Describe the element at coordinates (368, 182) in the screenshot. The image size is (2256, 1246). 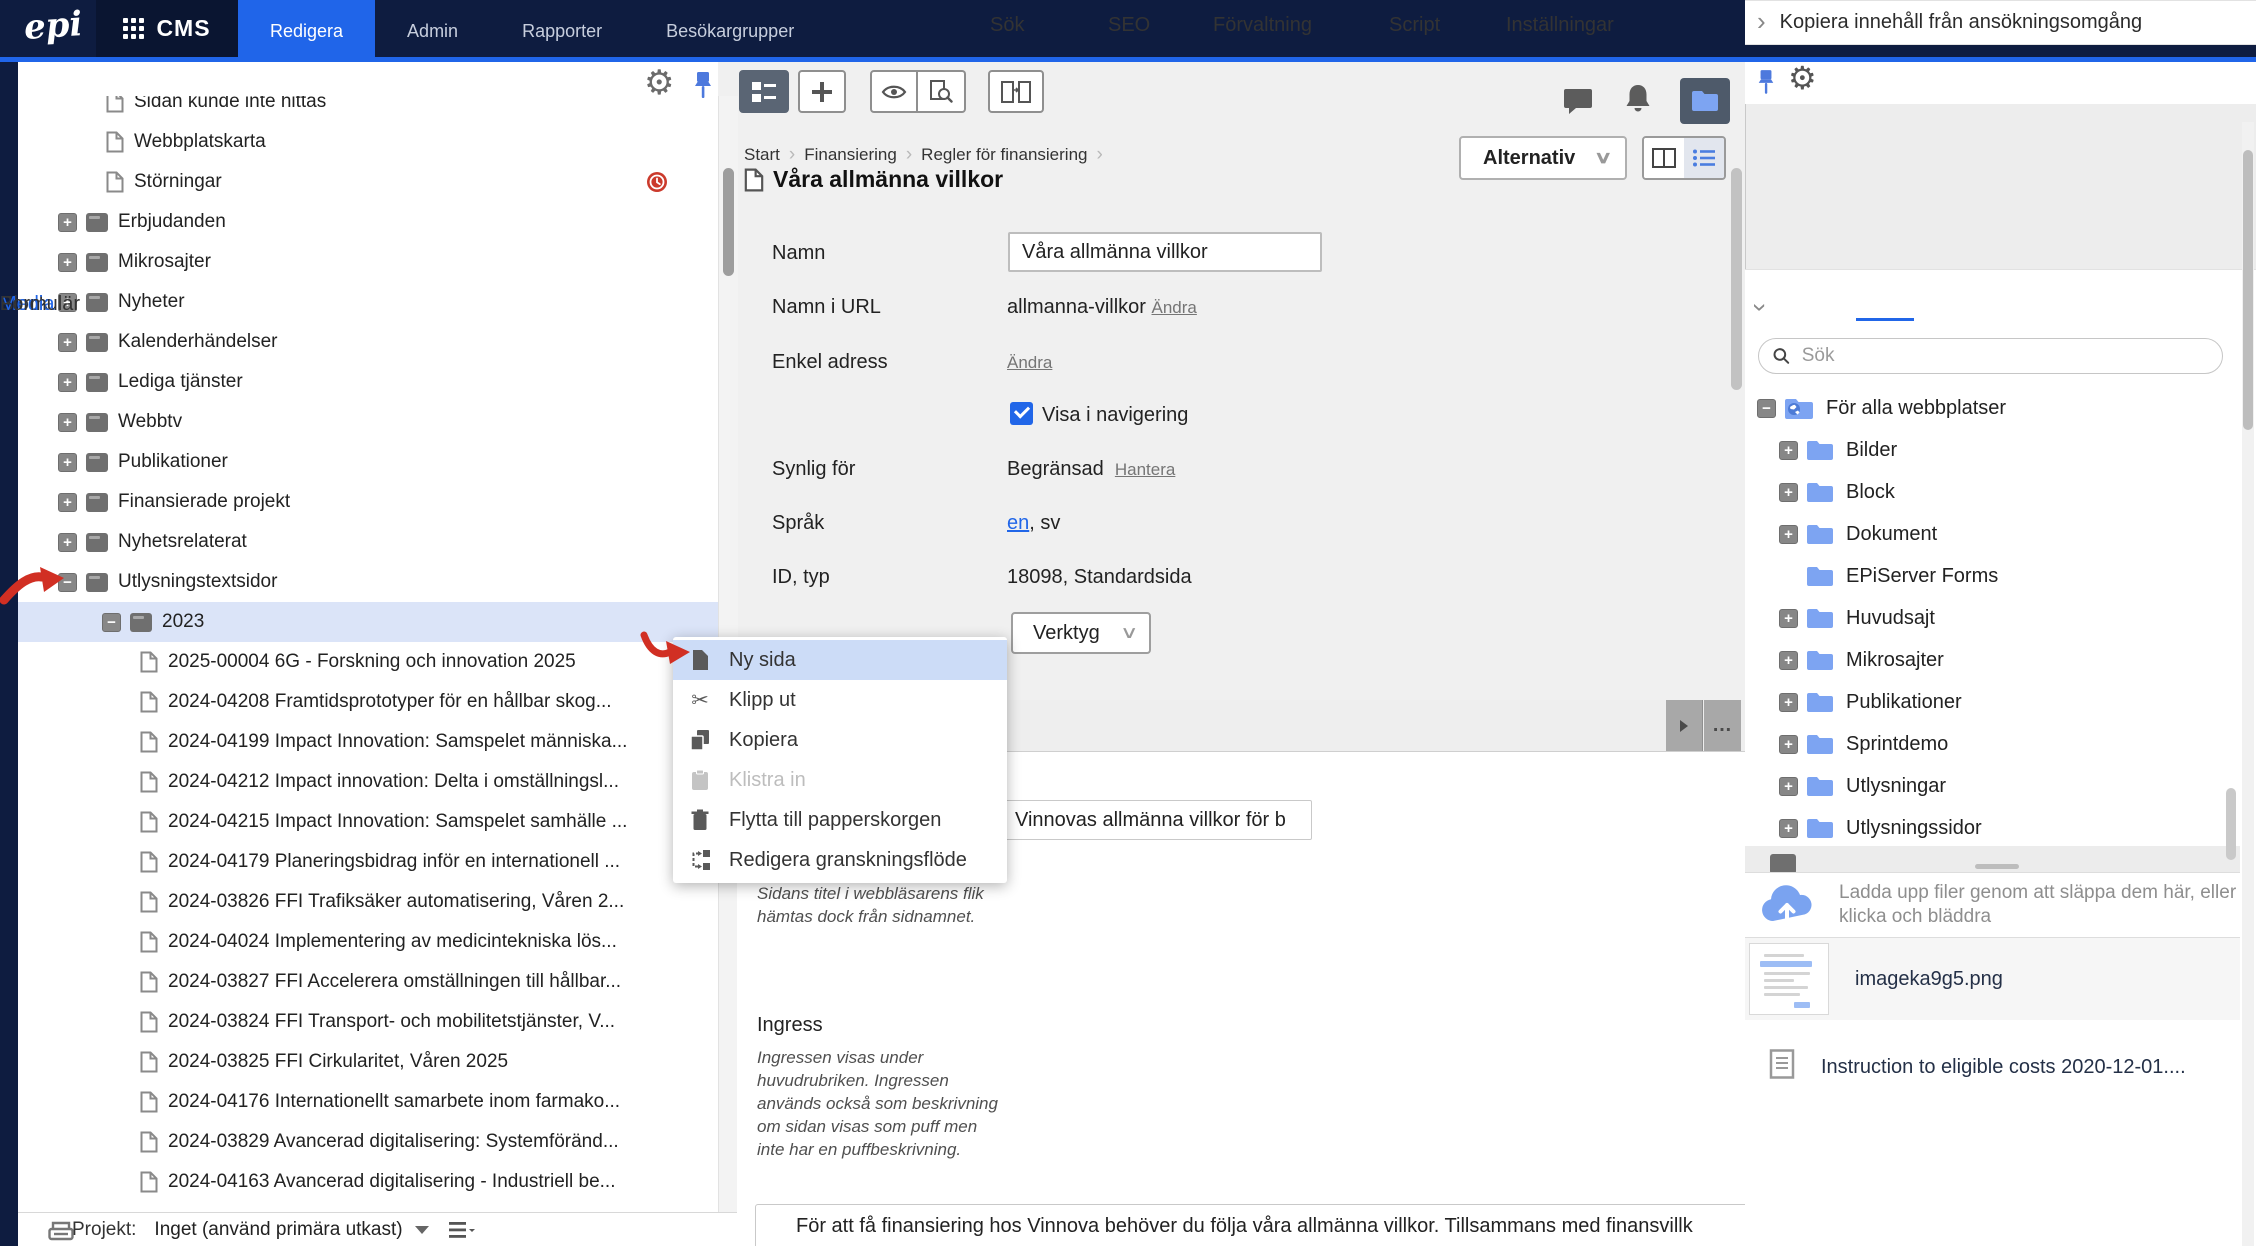
I see `tree-row: Störningar` at that location.